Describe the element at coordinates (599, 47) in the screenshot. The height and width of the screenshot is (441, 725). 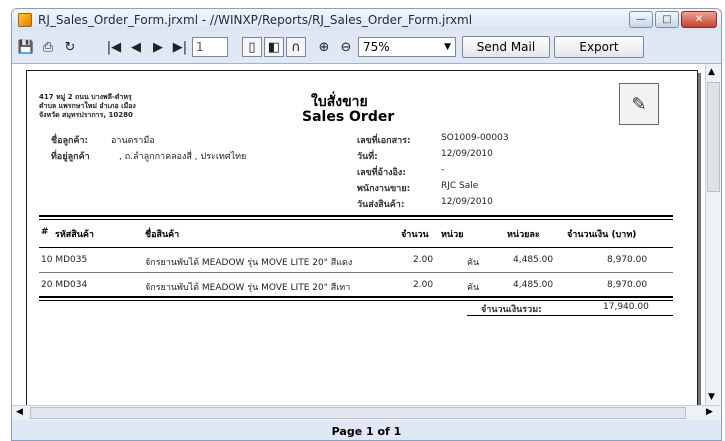
I see `export-button: Export` at that location.